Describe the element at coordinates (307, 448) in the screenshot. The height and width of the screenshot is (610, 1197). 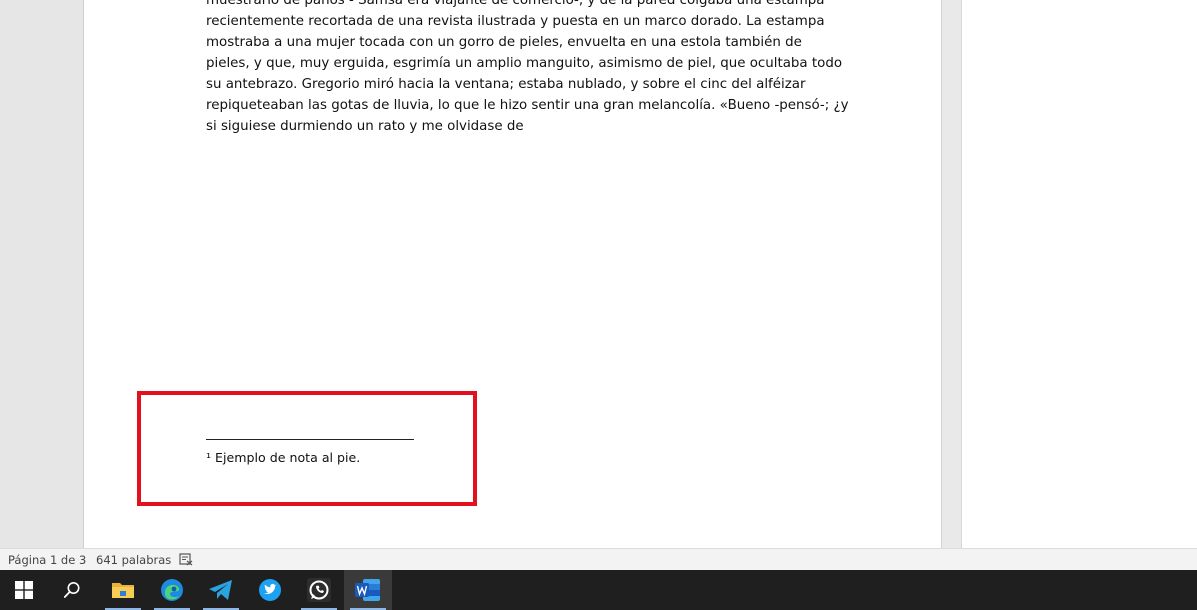
I see `footnote-highlight-box` at that location.